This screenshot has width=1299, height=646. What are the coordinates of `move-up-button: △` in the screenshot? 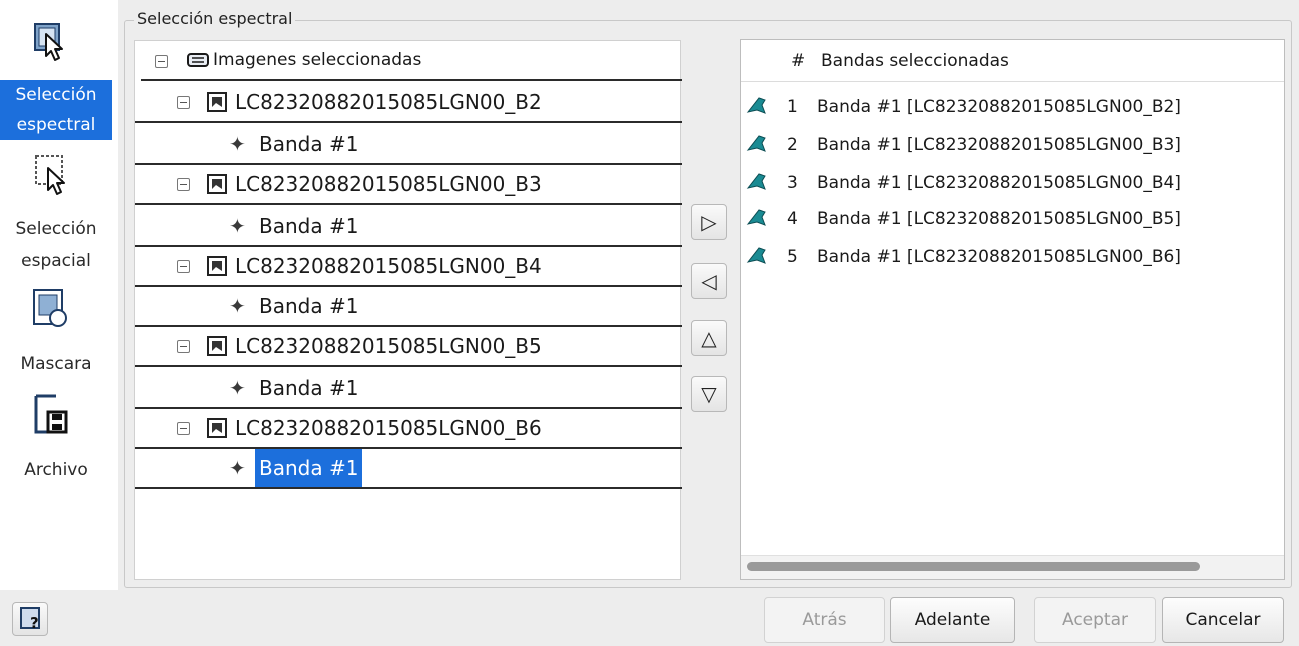 It's located at (709, 338).